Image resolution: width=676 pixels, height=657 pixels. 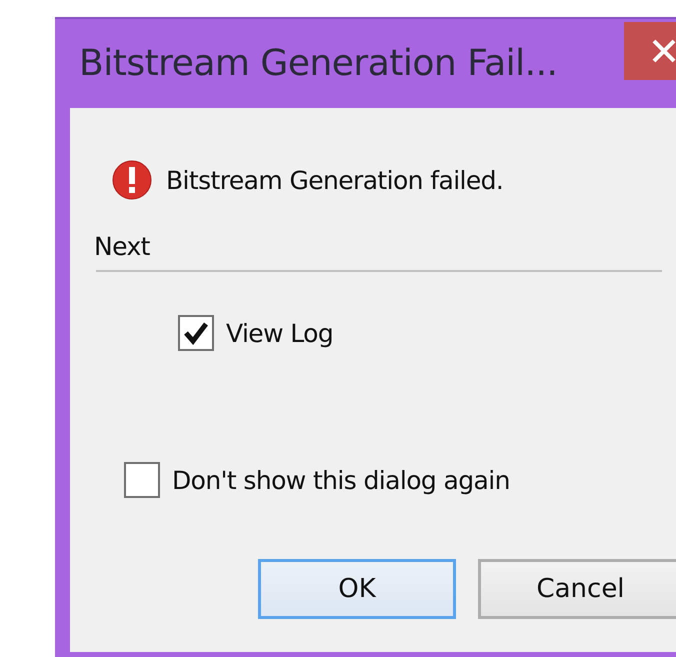 I want to click on dialog-button: OK, so click(x=357, y=589).